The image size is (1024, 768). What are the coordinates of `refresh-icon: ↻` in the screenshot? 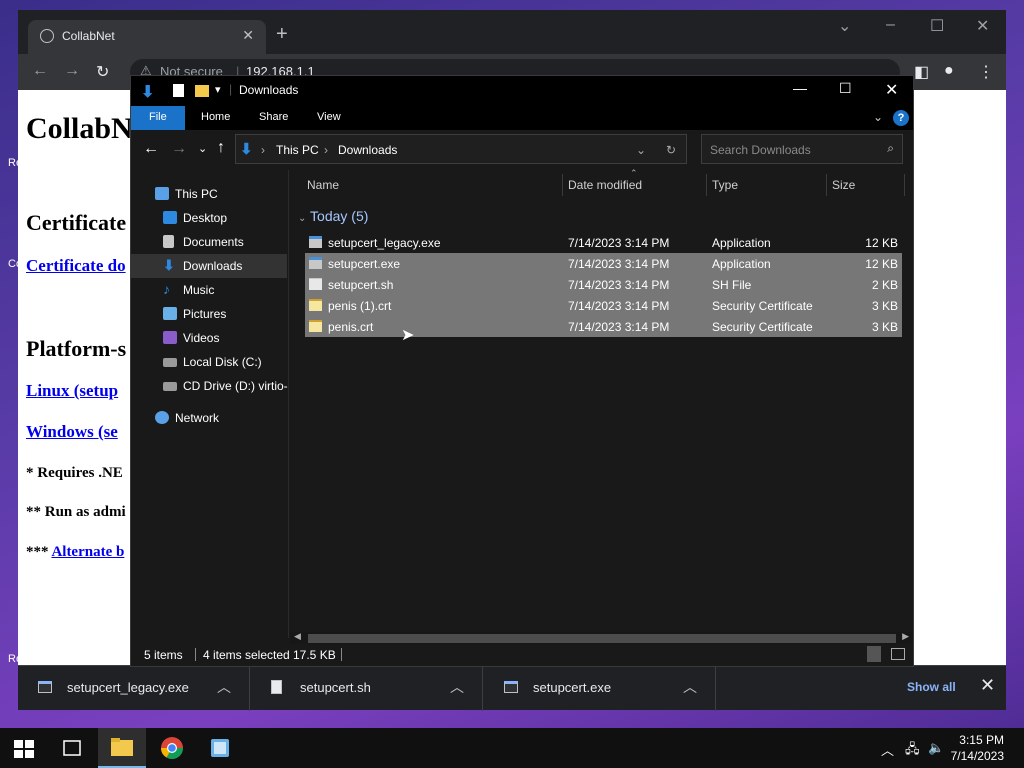 It's located at (671, 150).